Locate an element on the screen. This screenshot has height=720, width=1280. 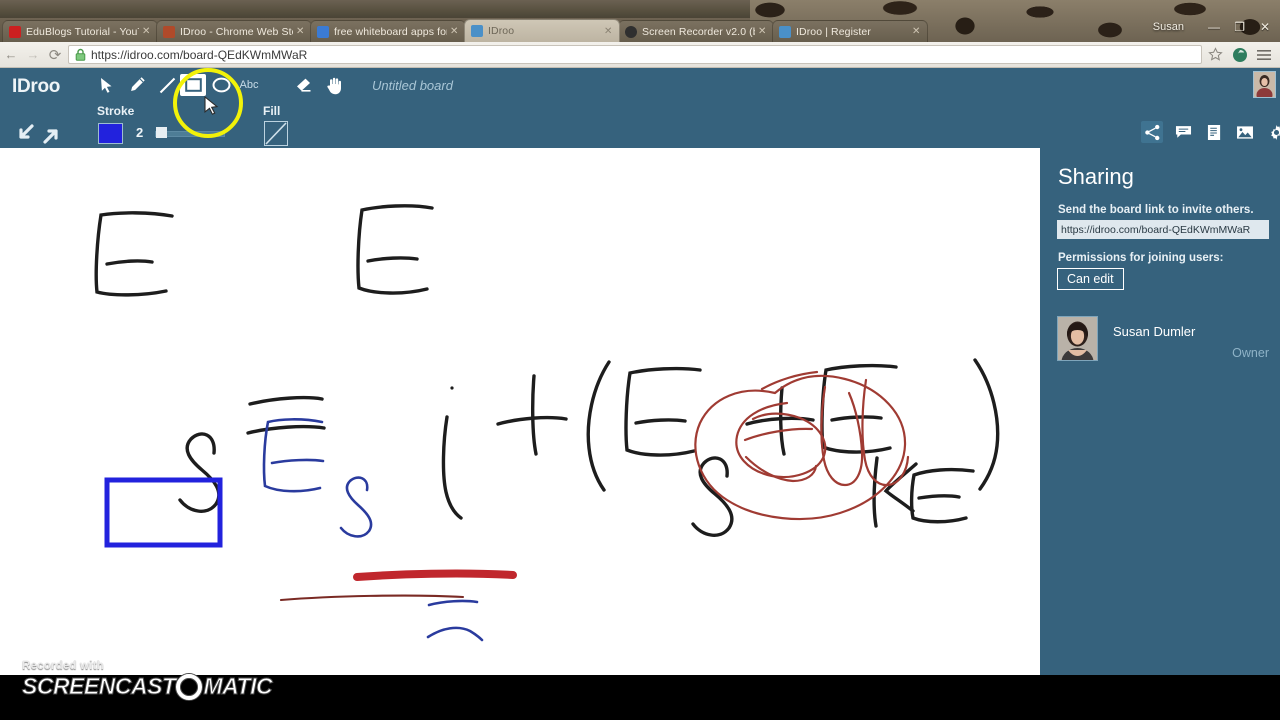
text-tool: Abc is located at coordinates (249, 85).